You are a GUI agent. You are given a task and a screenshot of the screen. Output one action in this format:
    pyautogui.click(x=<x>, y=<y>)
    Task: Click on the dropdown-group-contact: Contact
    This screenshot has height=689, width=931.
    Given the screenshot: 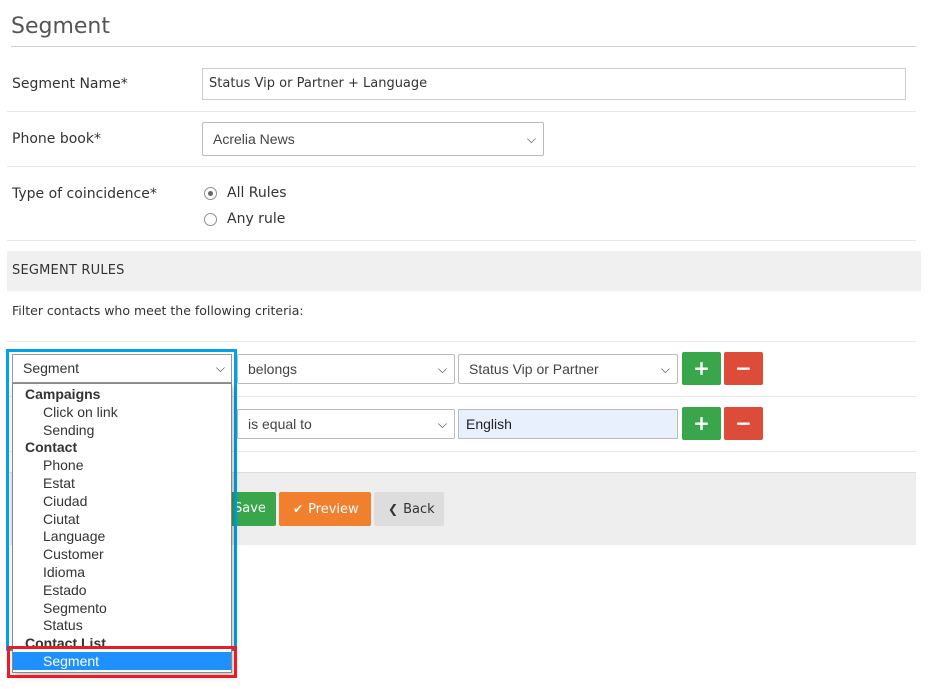 What is the action you would take?
    pyautogui.click(x=51, y=447)
    